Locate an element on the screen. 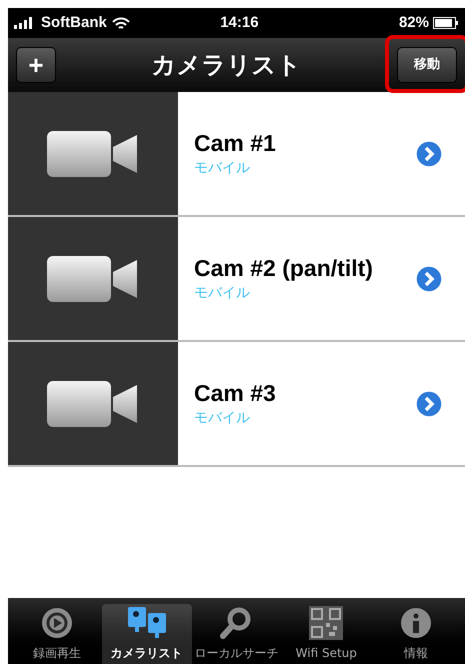  move-button: 移動 is located at coordinates (427, 65).